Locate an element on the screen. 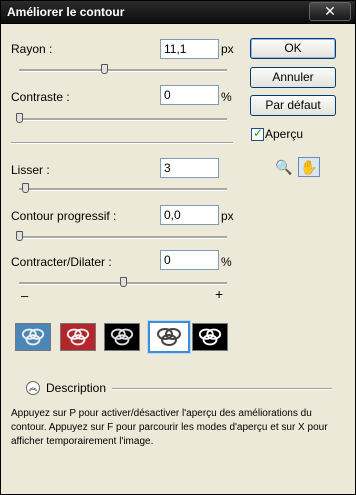  preview-mode-on-black is located at coordinates (122, 337).